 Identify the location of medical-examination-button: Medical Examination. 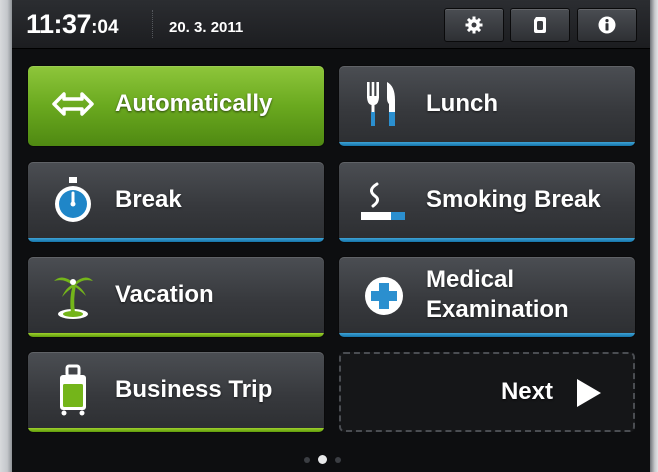
(487, 297).